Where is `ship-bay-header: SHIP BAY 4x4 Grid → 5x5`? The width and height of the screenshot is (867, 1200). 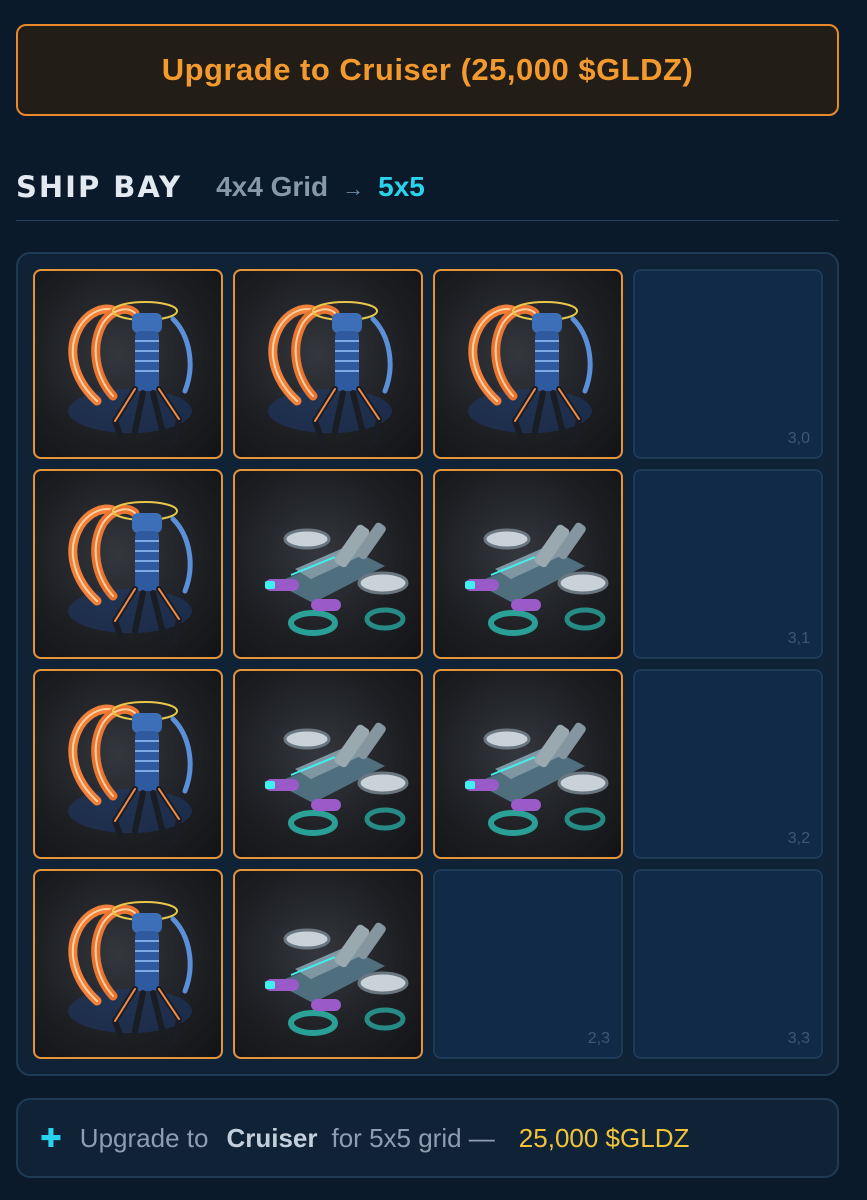 ship-bay-header: SHIP BAY 4x4 Grid → 5x5 is located at coordinates (427, 194).